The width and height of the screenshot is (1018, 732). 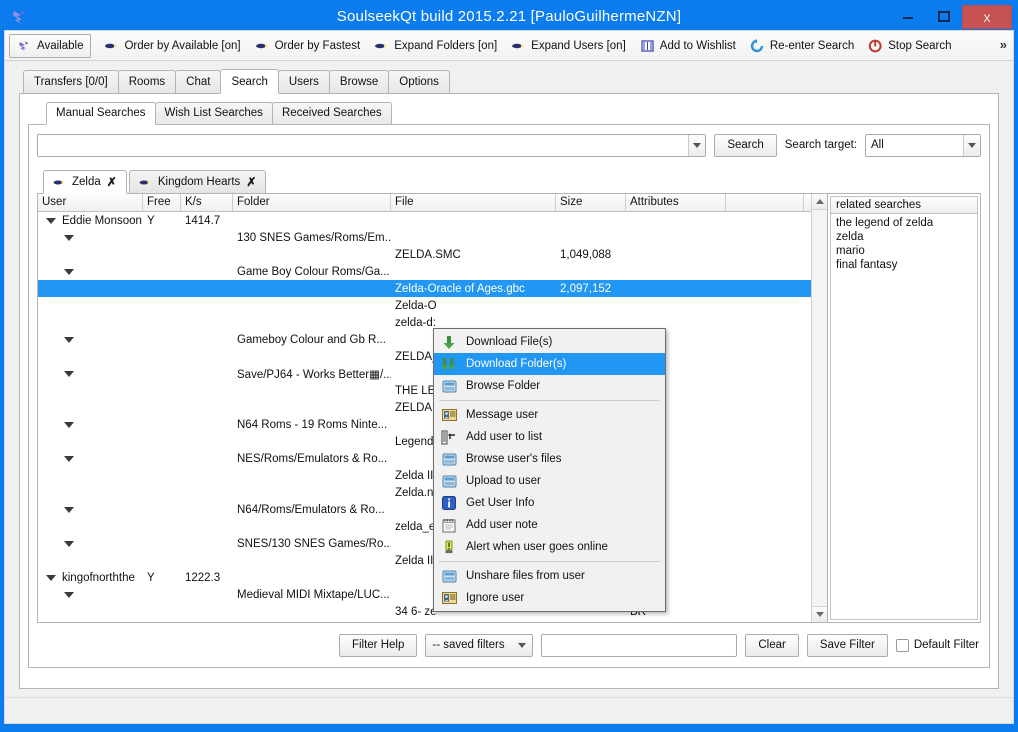 I want to click on related-search-item: final fantasy, so click(x=906, y=265).